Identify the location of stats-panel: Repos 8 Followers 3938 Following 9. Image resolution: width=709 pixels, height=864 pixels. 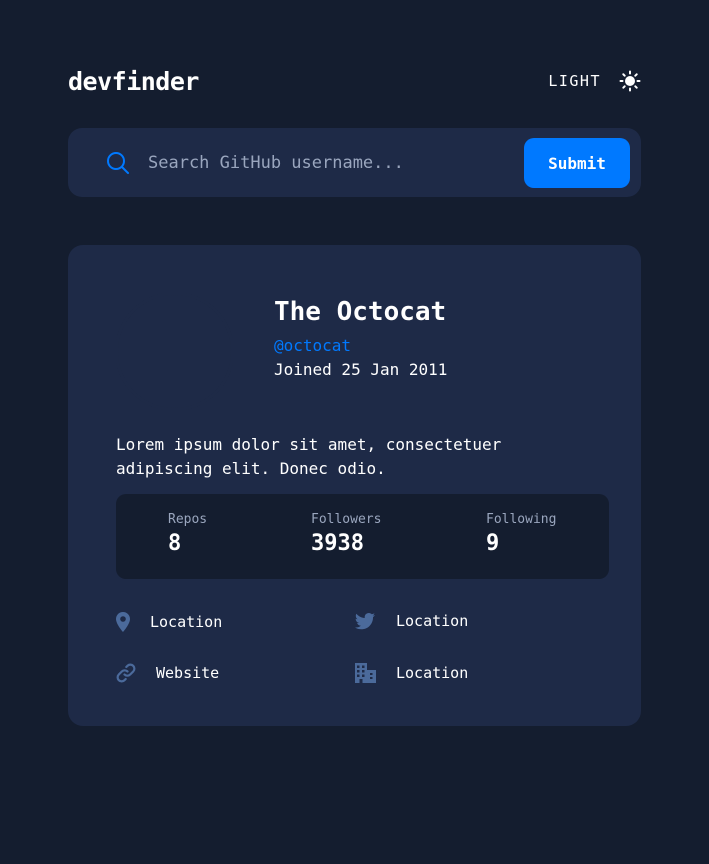
(362, 536).